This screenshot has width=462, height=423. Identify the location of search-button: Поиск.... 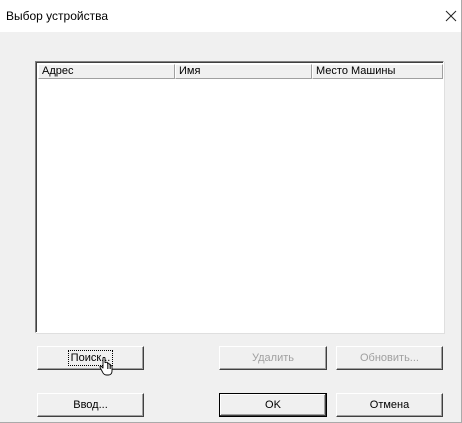
(90, 358).